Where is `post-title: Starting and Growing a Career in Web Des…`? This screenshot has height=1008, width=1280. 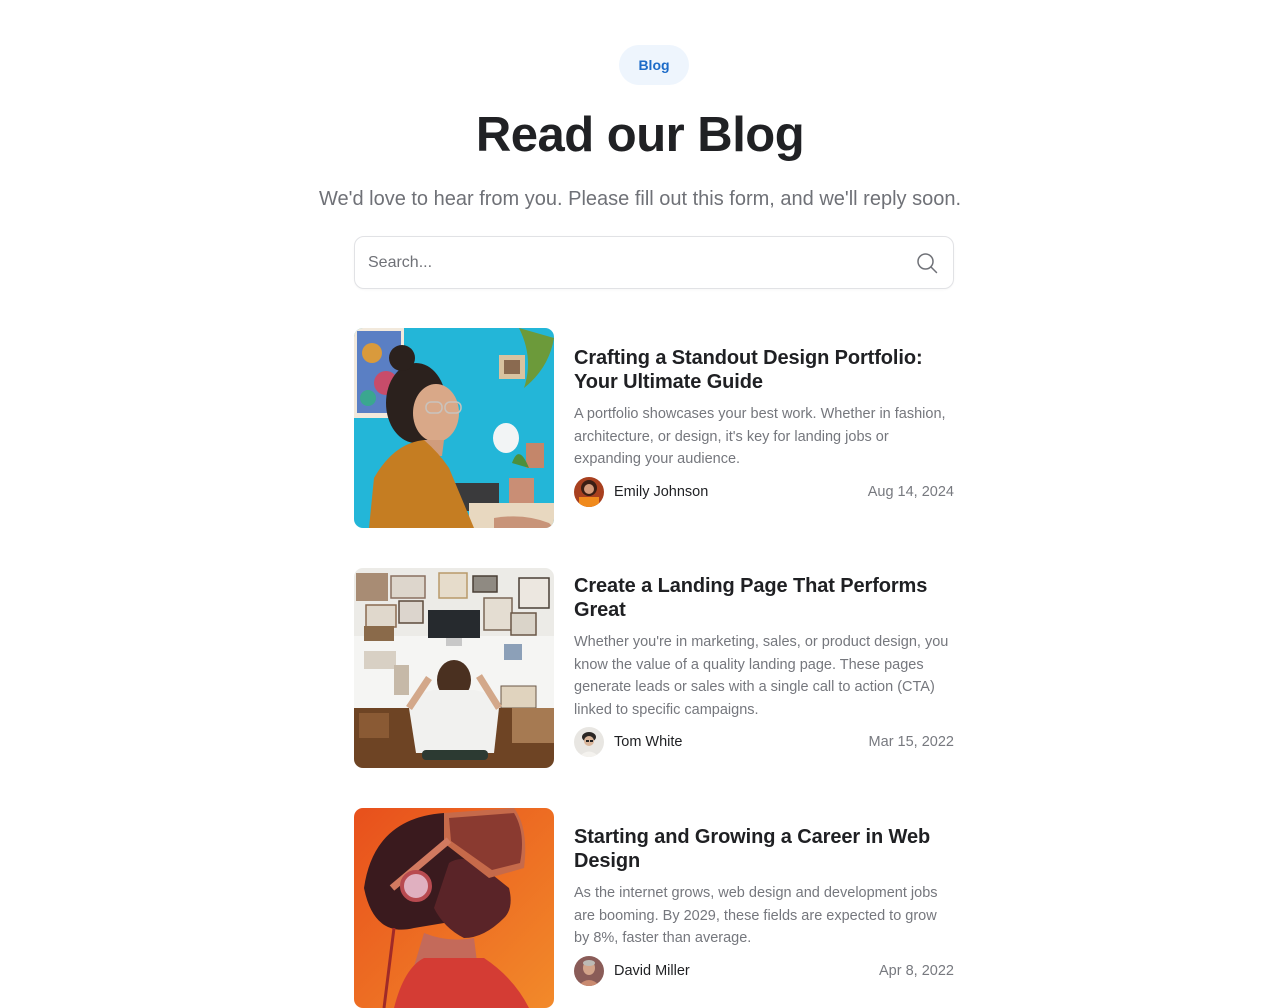 post-title: Starting and Growing a Career in Web Des… is located at coordinates (764, 849).